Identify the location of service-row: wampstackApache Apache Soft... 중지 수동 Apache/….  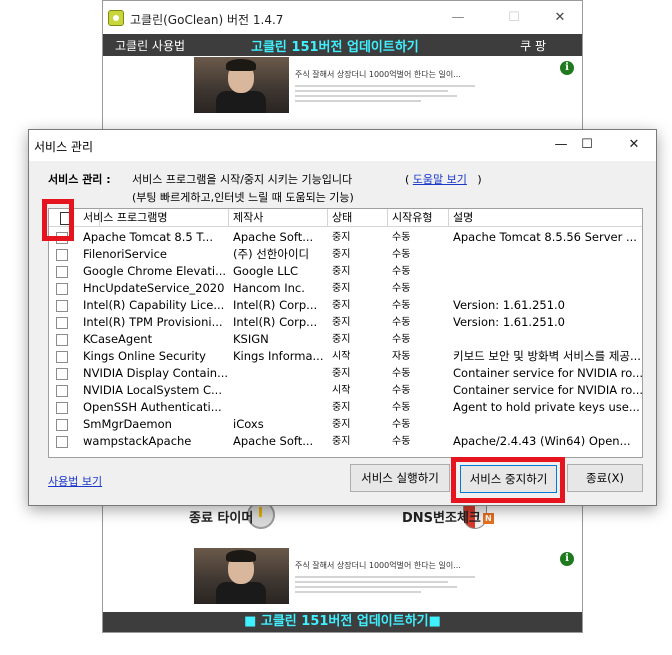
(345, 441).